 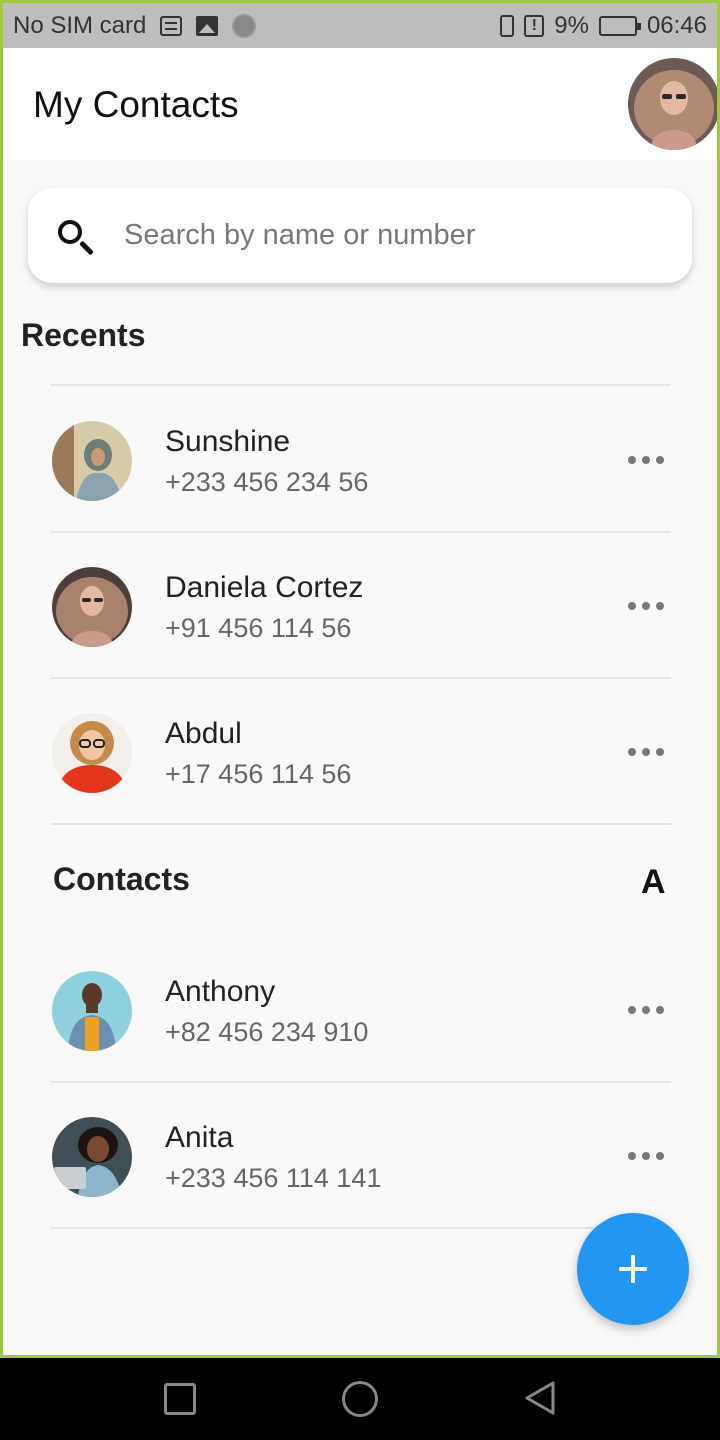 What do you see at coordinates (207, 25) in the screenshot?
I see `image-icon` at bounding box center [207, 25].